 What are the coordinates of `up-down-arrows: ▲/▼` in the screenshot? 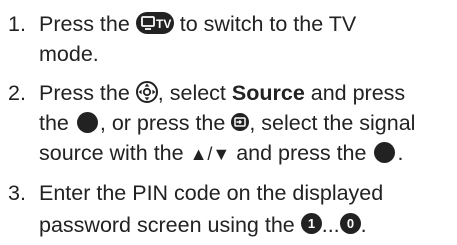 It's located at (210, 154).